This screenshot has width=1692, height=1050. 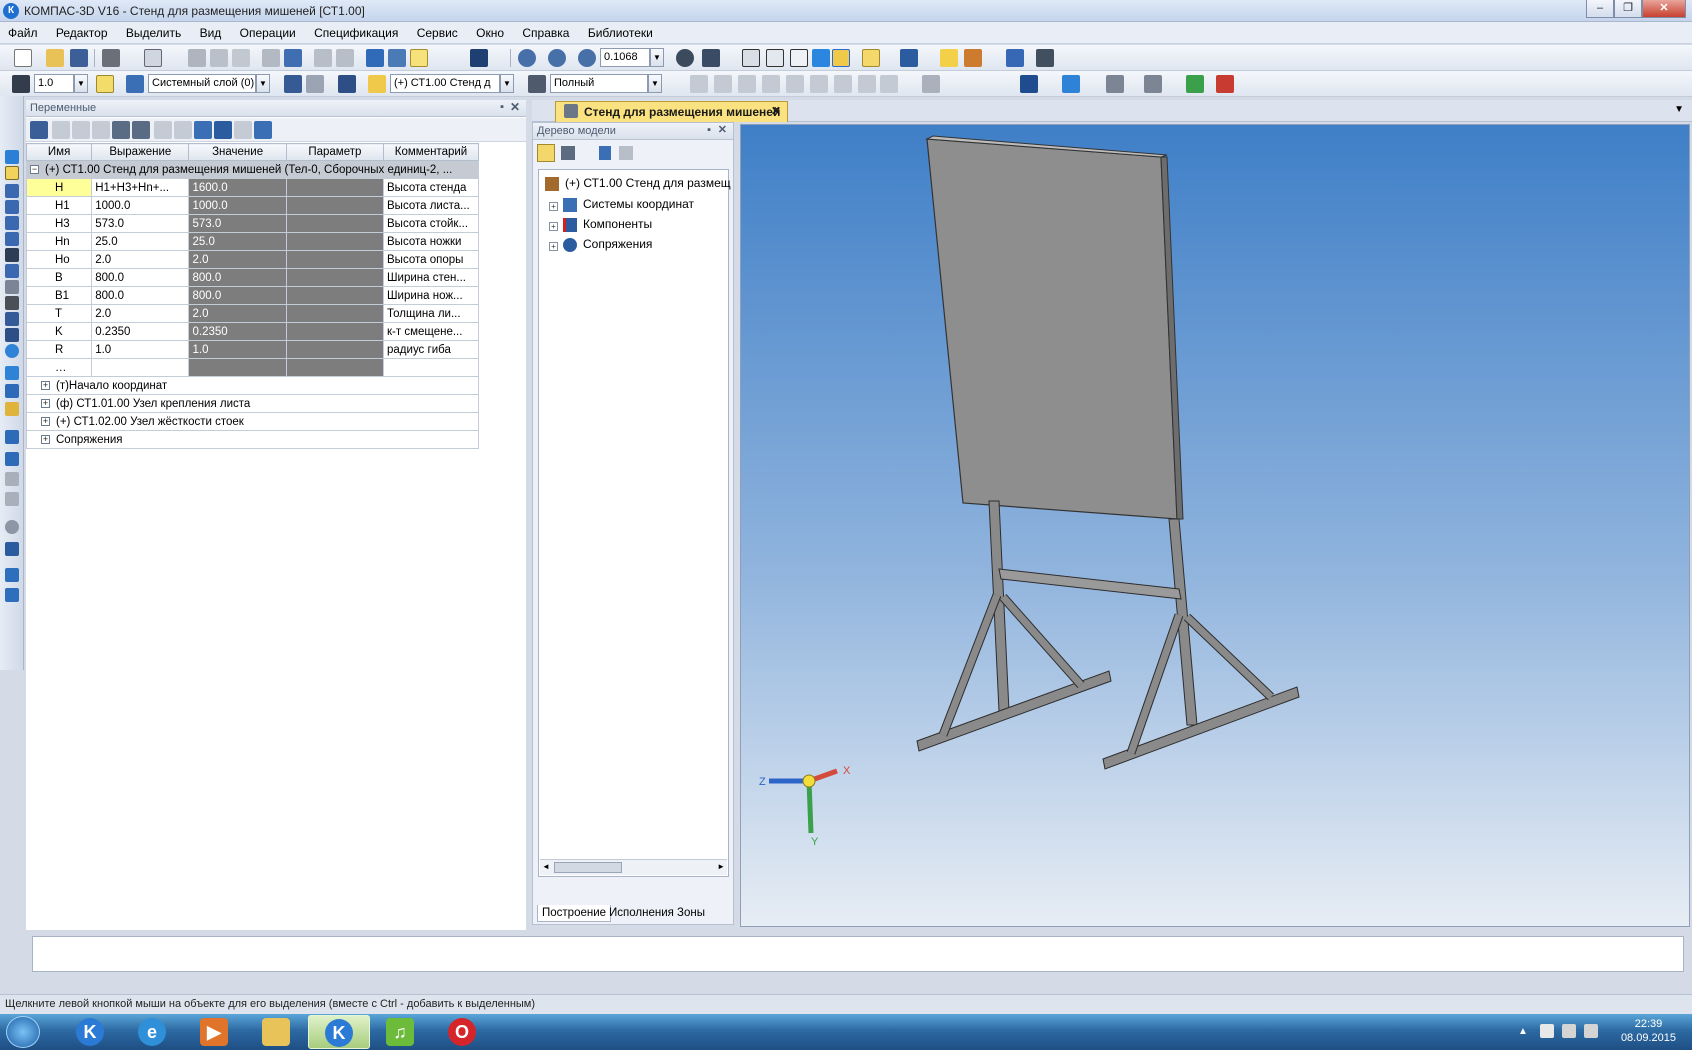 I want to click on sheet-metal-icon, so click(x=12, y=351).